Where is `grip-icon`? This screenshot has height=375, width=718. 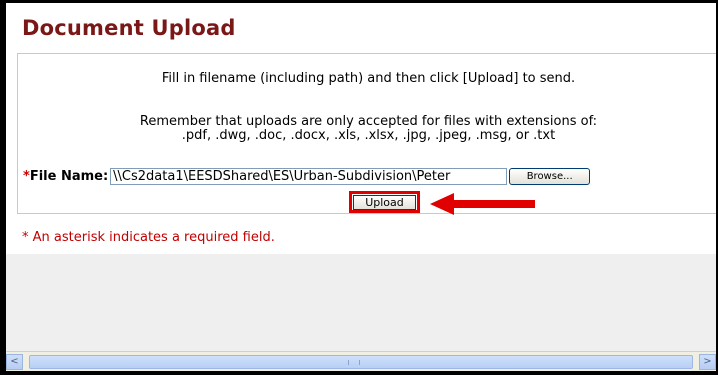 grip-icon is located at coordinates (354, 362).